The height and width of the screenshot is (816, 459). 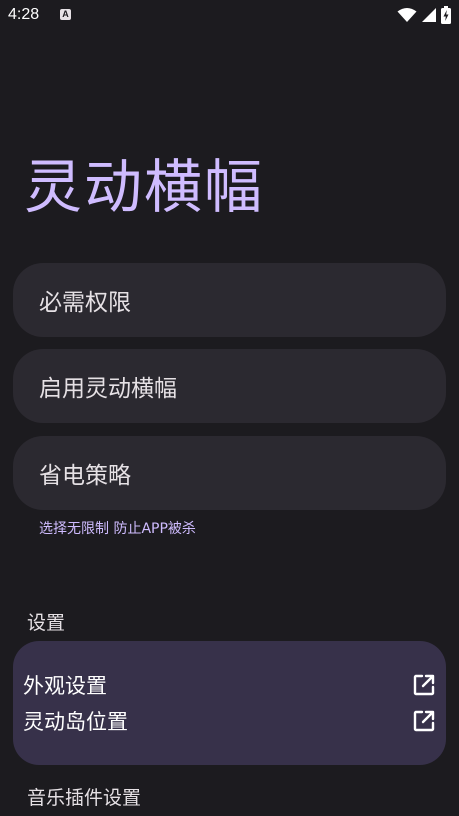 I want to click on power-strategy-hint: 选择无限制 防止APP被杀, so click(x=117, y=529).